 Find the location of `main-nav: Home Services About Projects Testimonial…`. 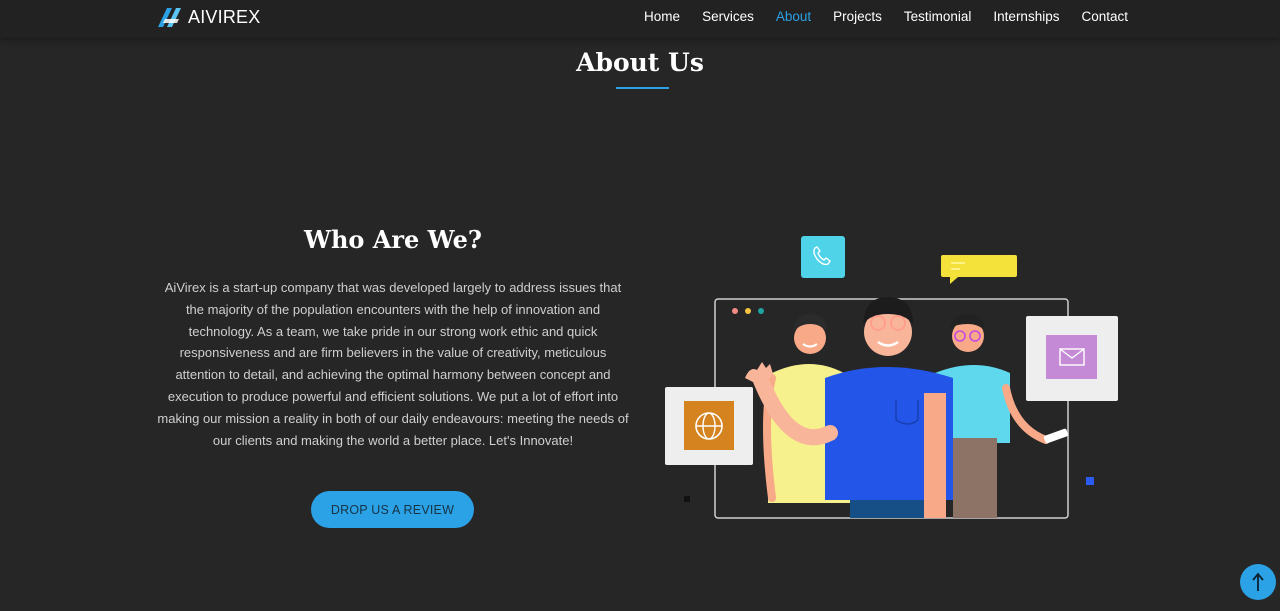

main-nav: Home Services About Projects Testimonial… is located at coordinates (875, 16).